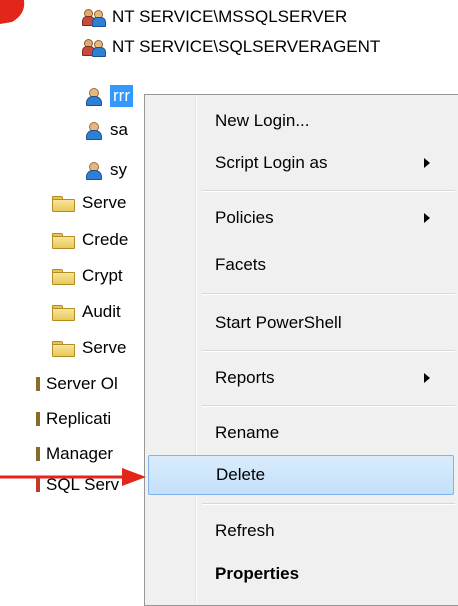 The image size is (458, 606). What do you see at coordinates (80, 453) in the screenshot?
I see `tree-item-label: Manager` at bounding box center [80, 453].